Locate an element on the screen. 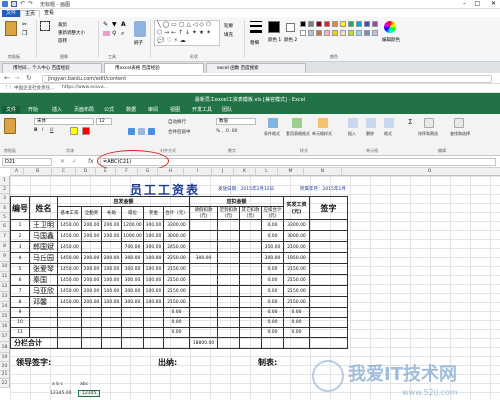  cell-a-b-c: a b c is located at coordinates (57, 384).